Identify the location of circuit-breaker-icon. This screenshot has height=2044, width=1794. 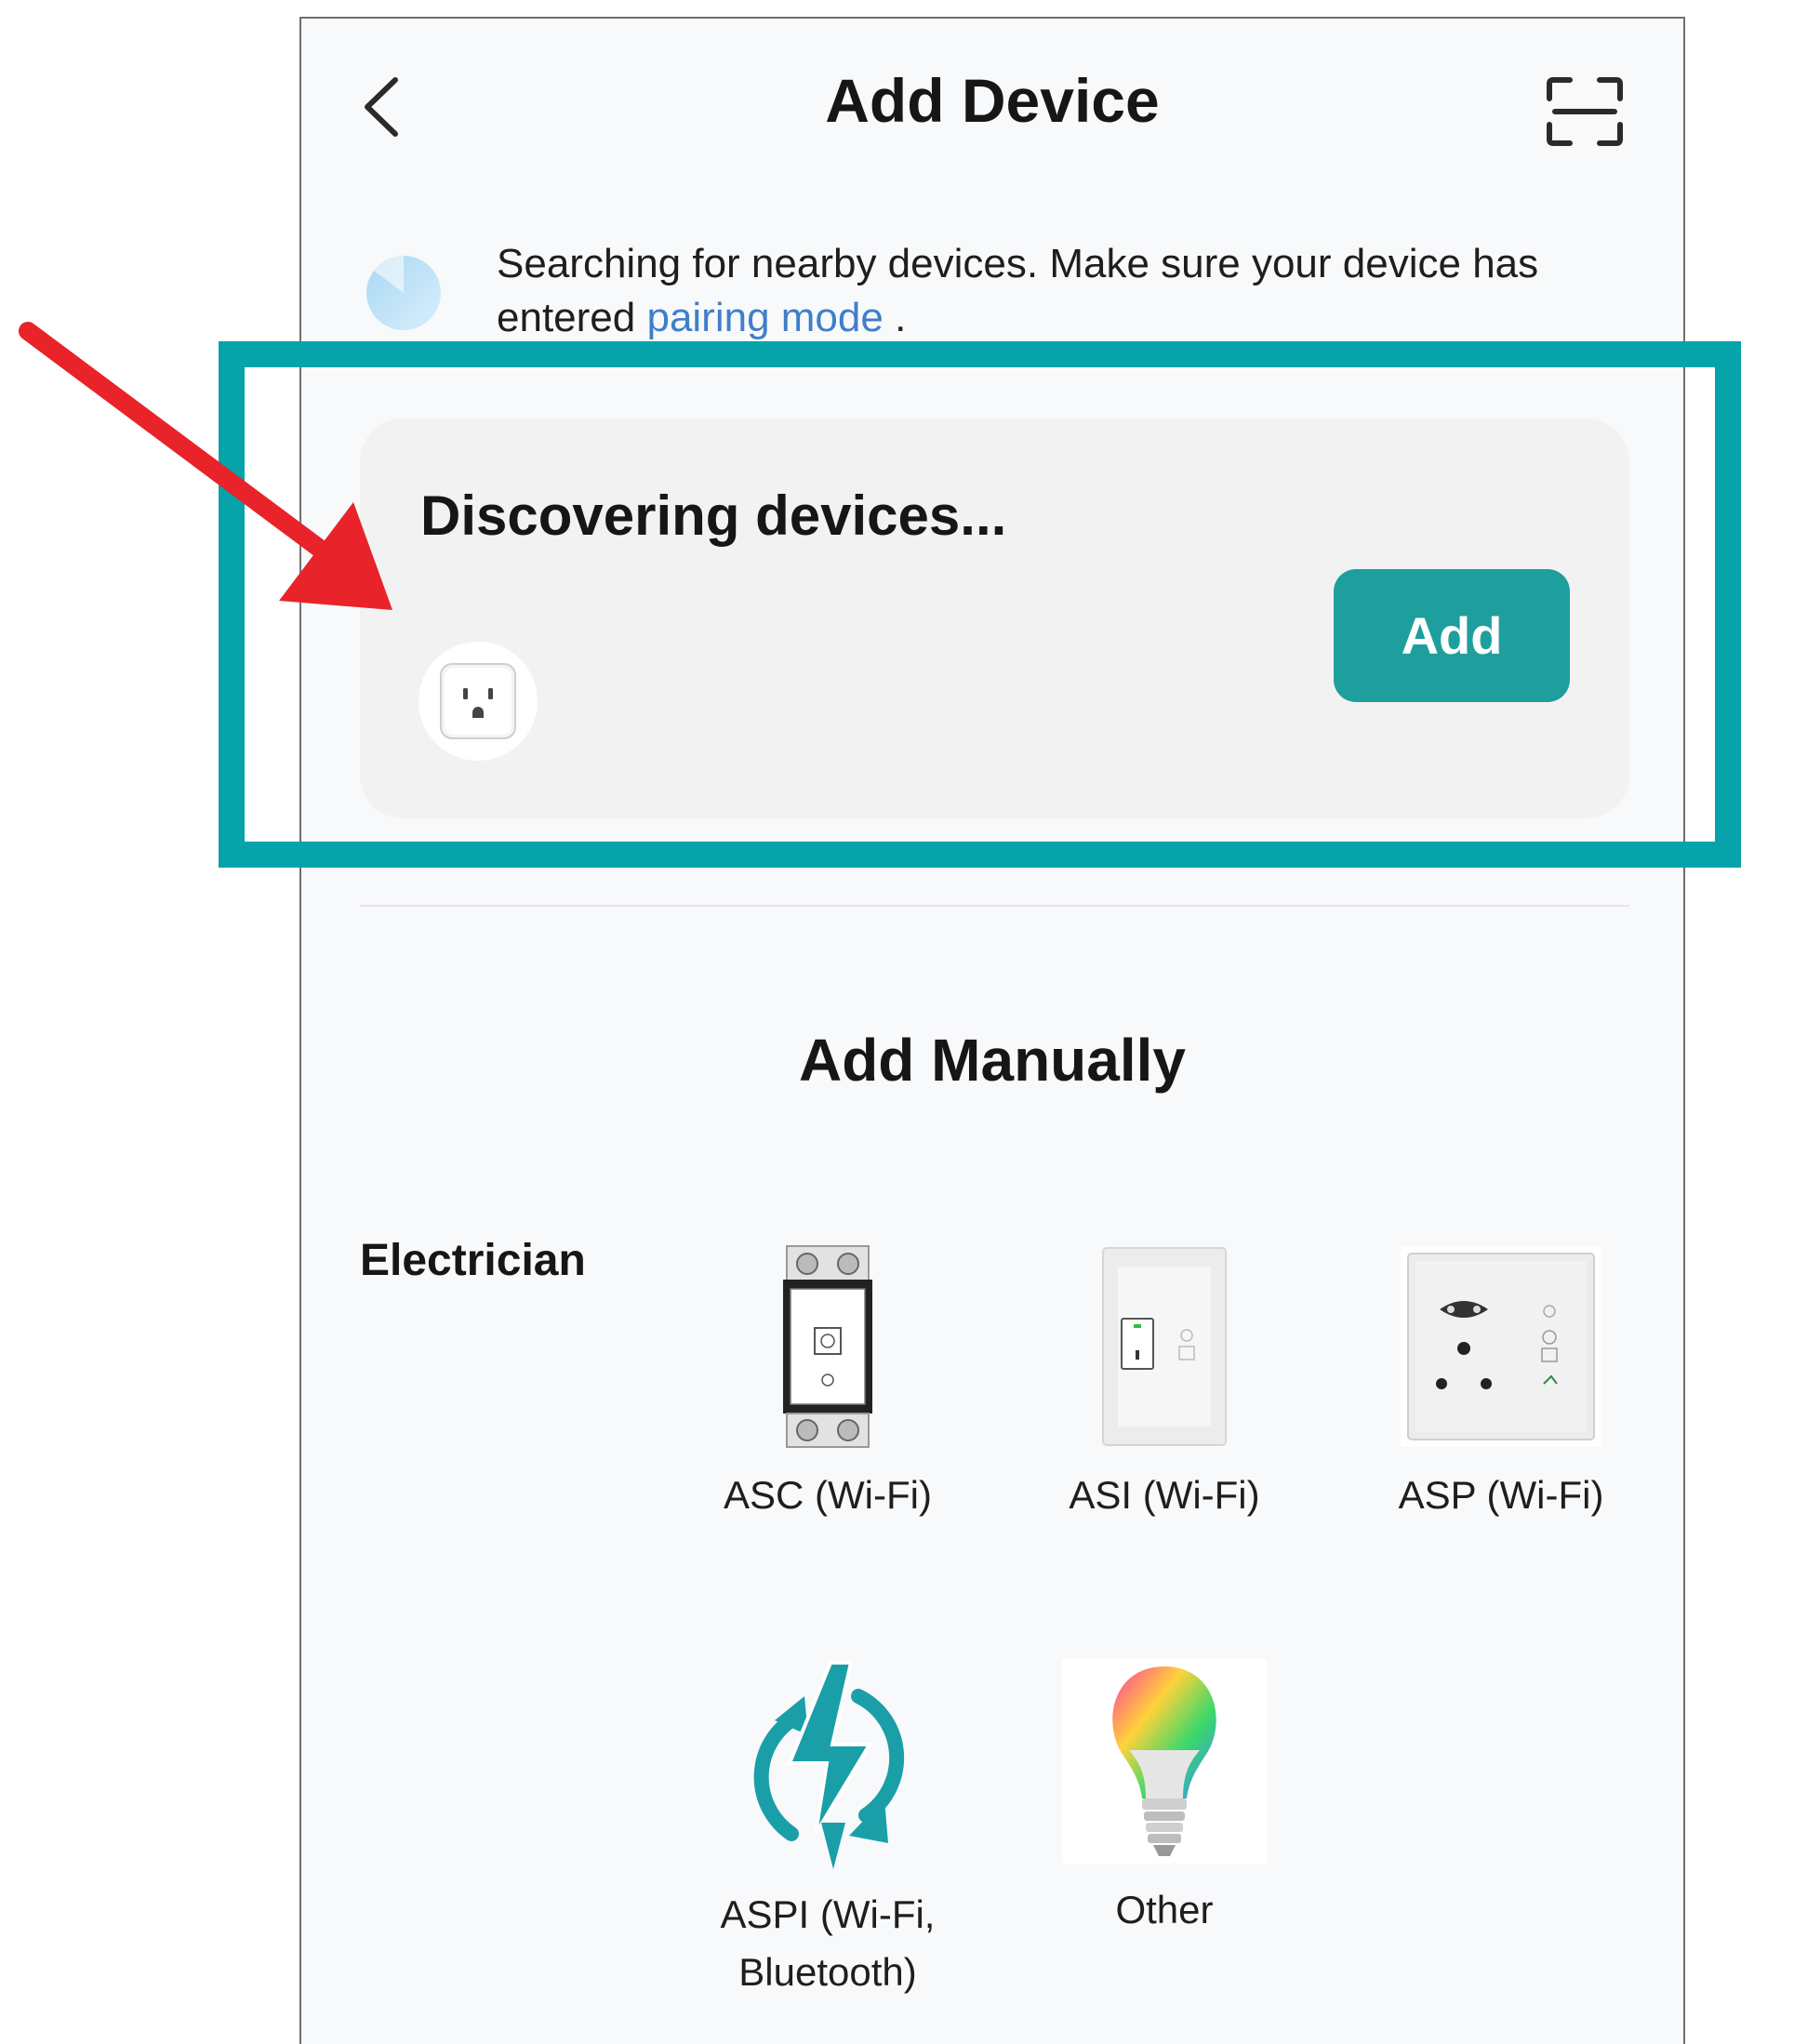
(828, 1346).